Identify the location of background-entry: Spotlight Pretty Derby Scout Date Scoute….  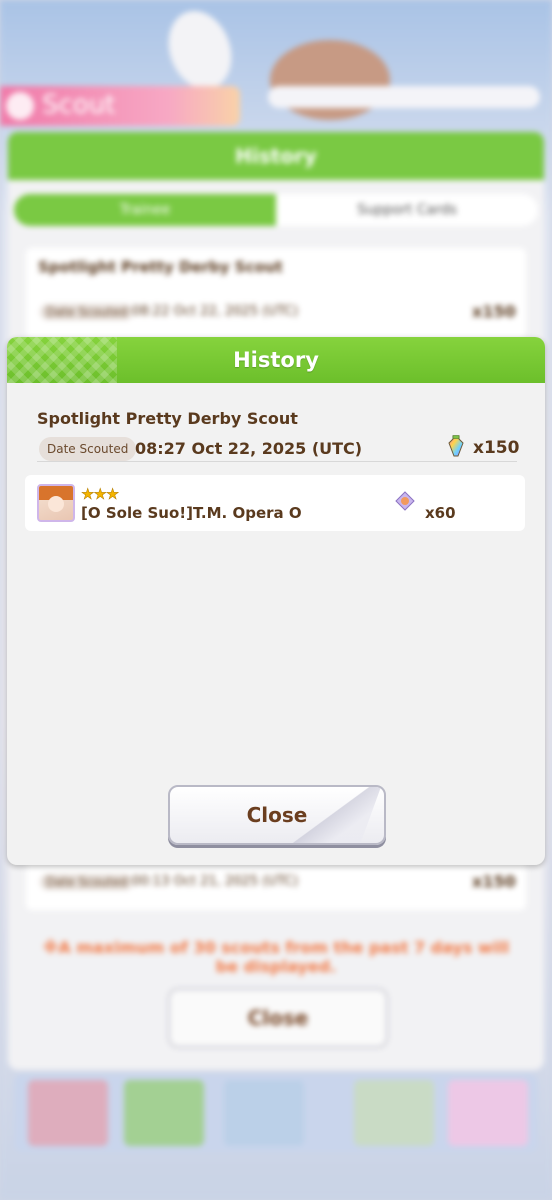
(276, 293).